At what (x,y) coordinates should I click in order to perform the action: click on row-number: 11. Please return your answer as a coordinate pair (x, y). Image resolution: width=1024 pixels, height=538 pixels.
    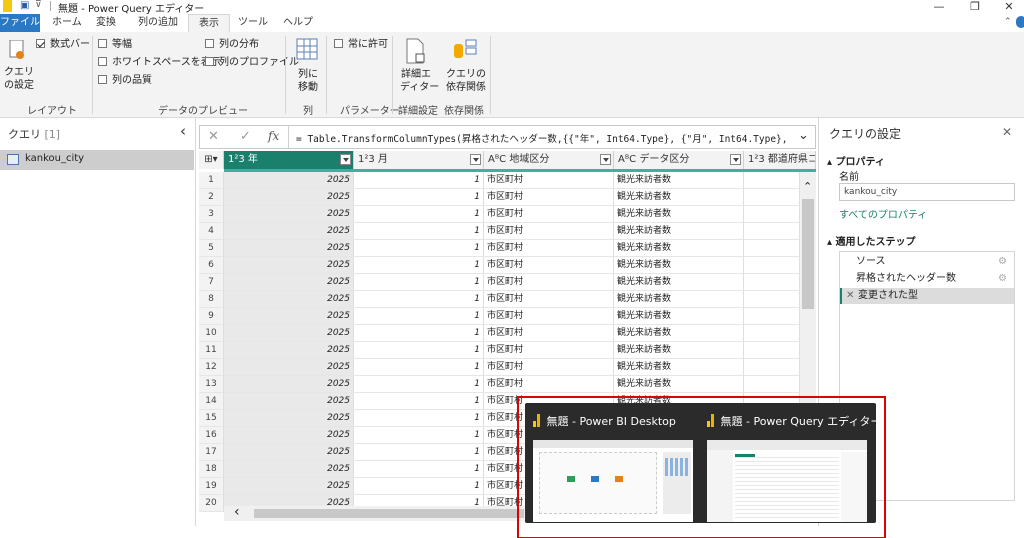
    Looking at the image, I should click on (211, 350).